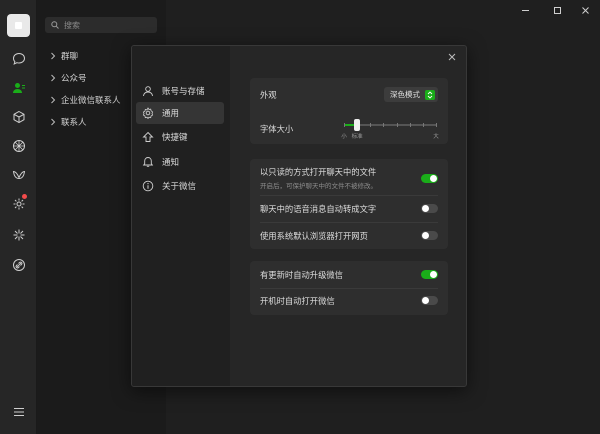 The image size is (600, 434). I want to click on slider-min-label: 小, so click(344, 137).